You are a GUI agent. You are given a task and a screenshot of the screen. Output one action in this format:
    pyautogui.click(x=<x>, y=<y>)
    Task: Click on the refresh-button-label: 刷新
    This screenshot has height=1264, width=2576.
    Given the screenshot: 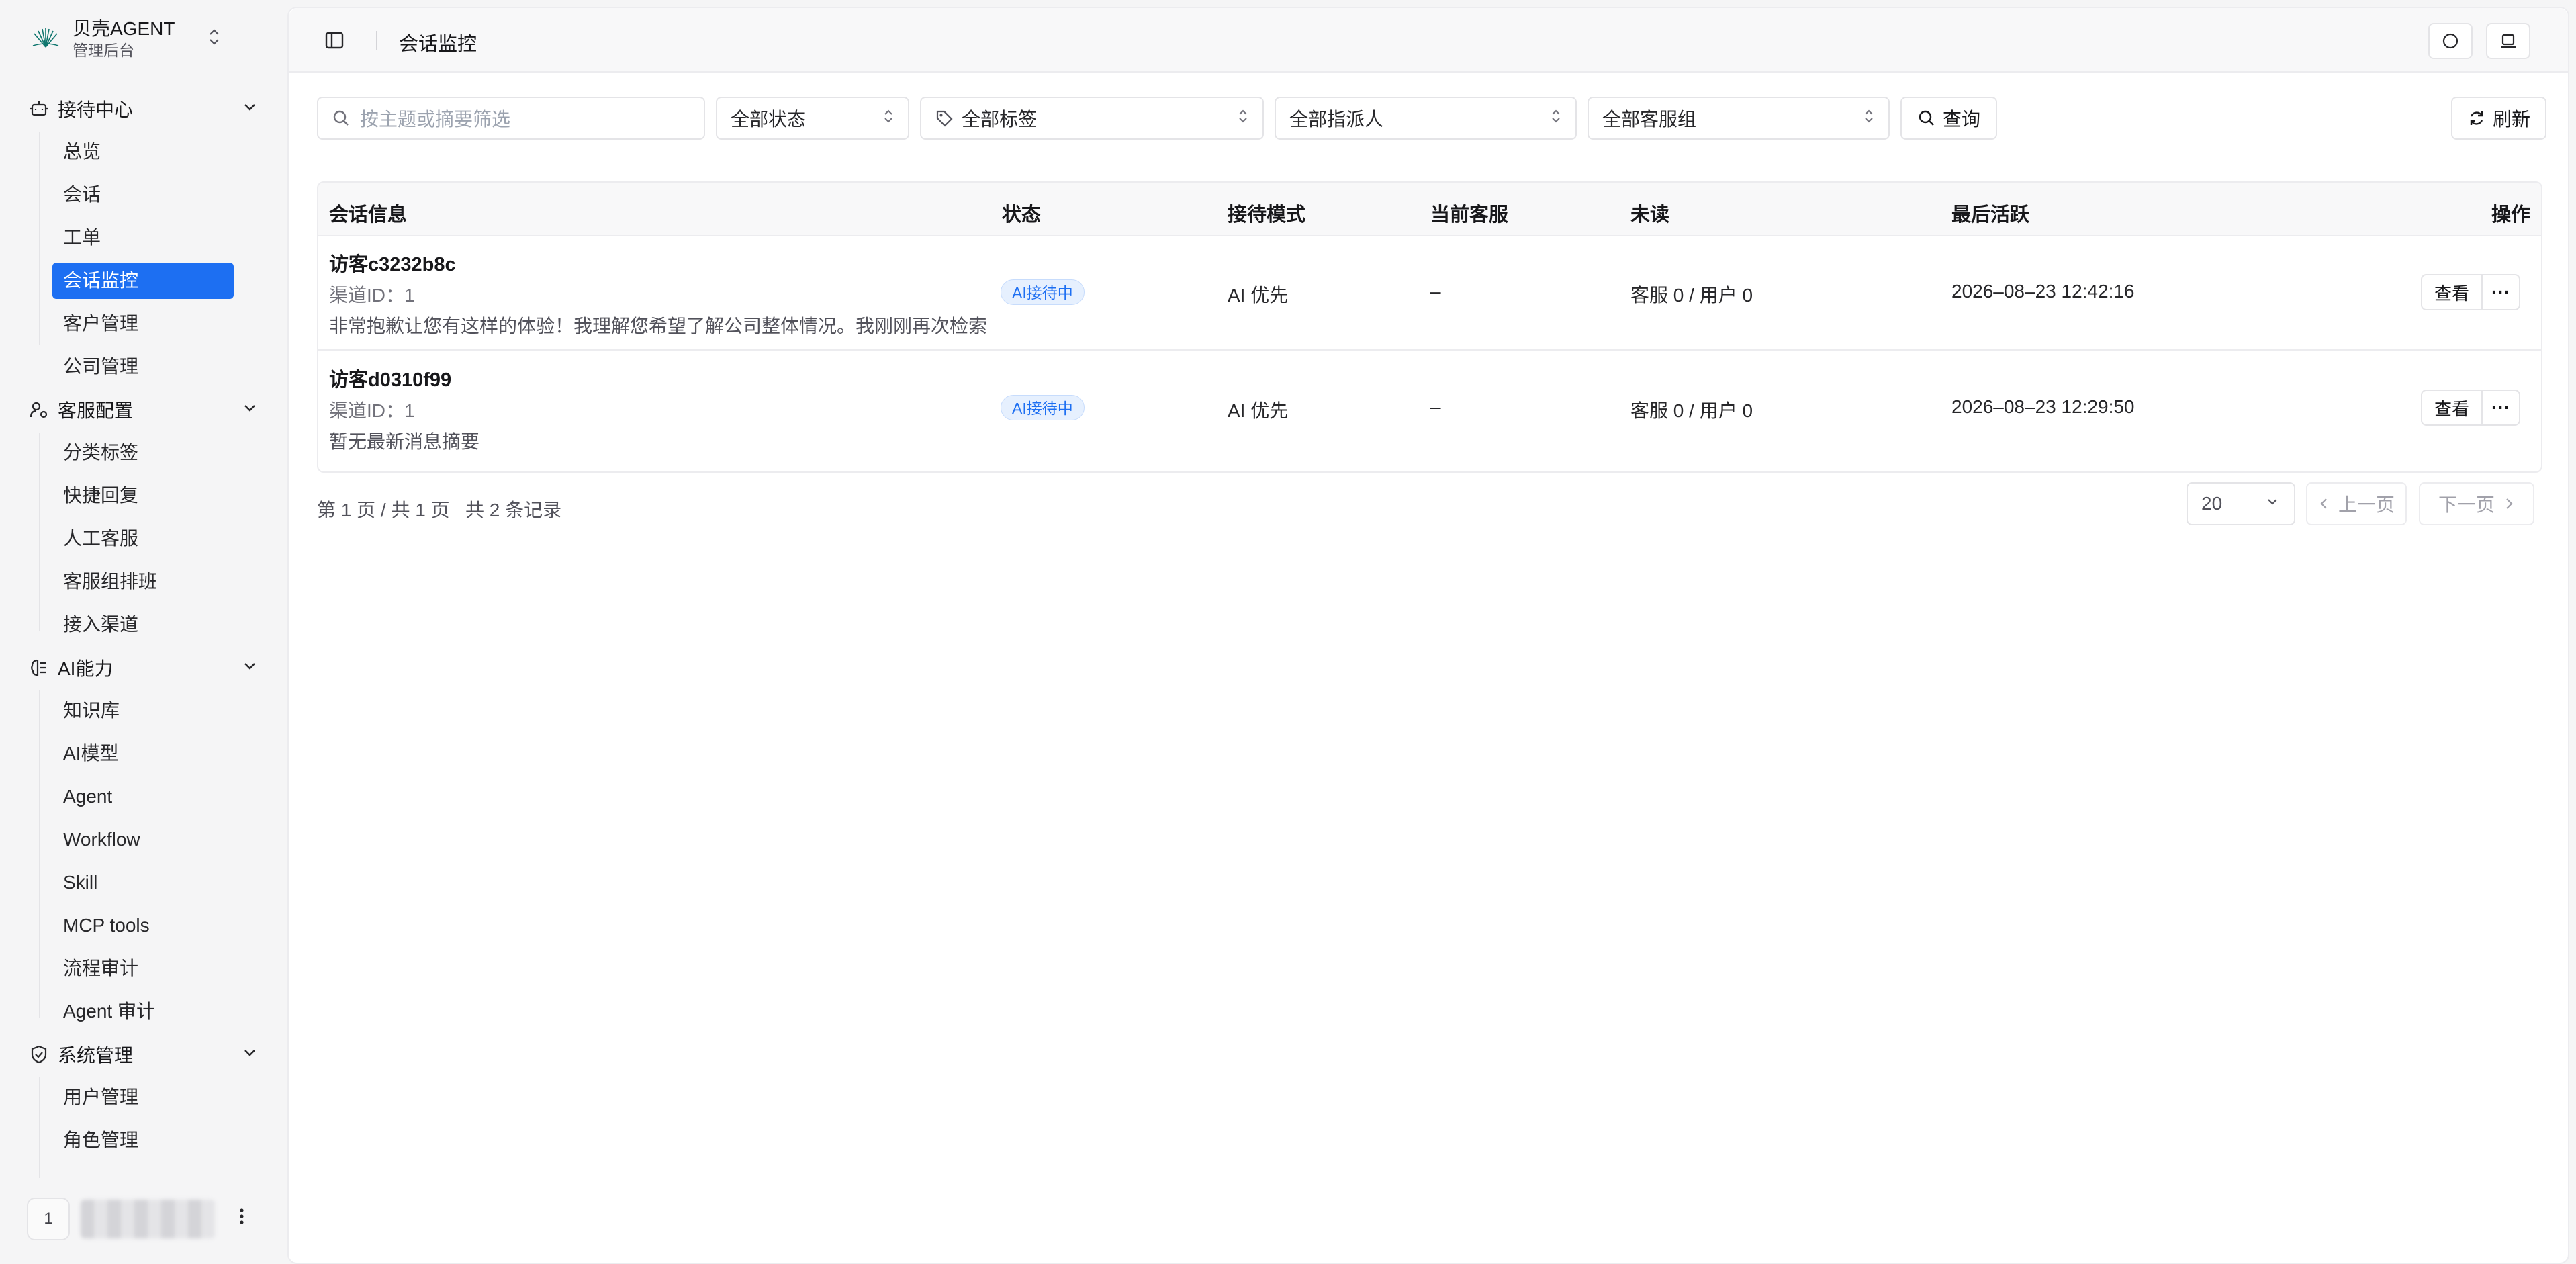 What is the action you would take?
    pyautogui.click(x=2511, y=119)
    